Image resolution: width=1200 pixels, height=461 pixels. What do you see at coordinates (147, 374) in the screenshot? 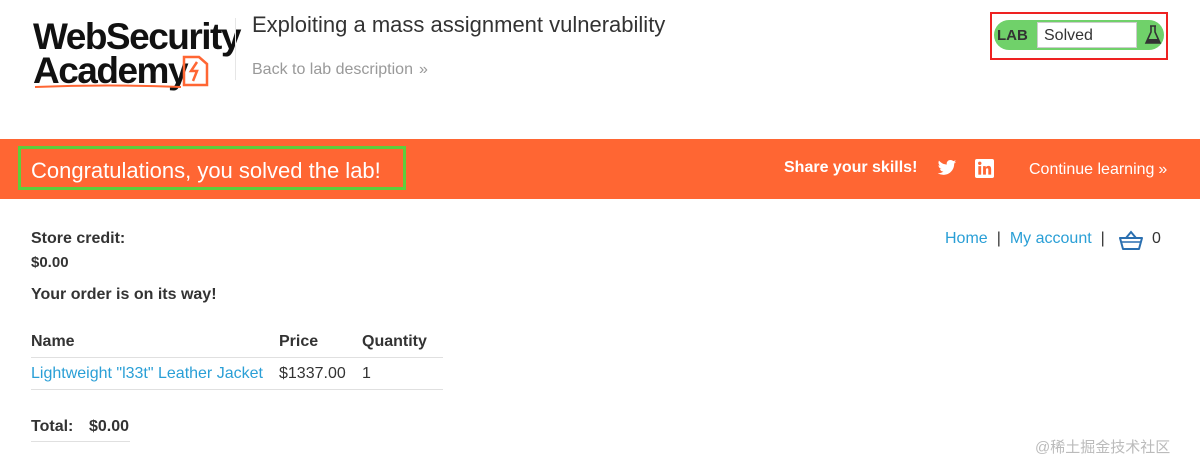
I see `order-item-name-link: Lightweight "l33t" Leather Jacket` at bounding box center [147, 374].